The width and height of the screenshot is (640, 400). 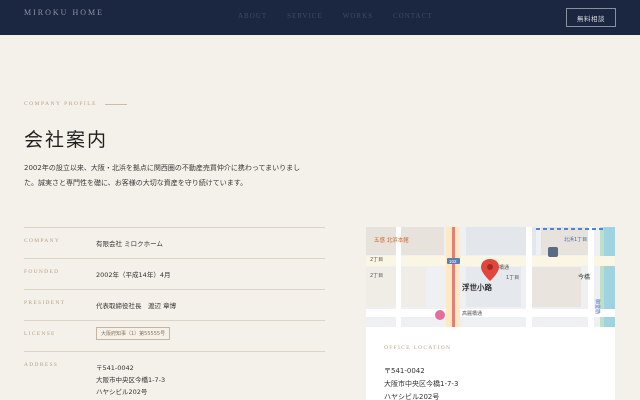 What do you see at coordinates (404, 371) in the screenshot?
I see `office-address-line-1: 〒541-0042` at bounding box center [404, 371].